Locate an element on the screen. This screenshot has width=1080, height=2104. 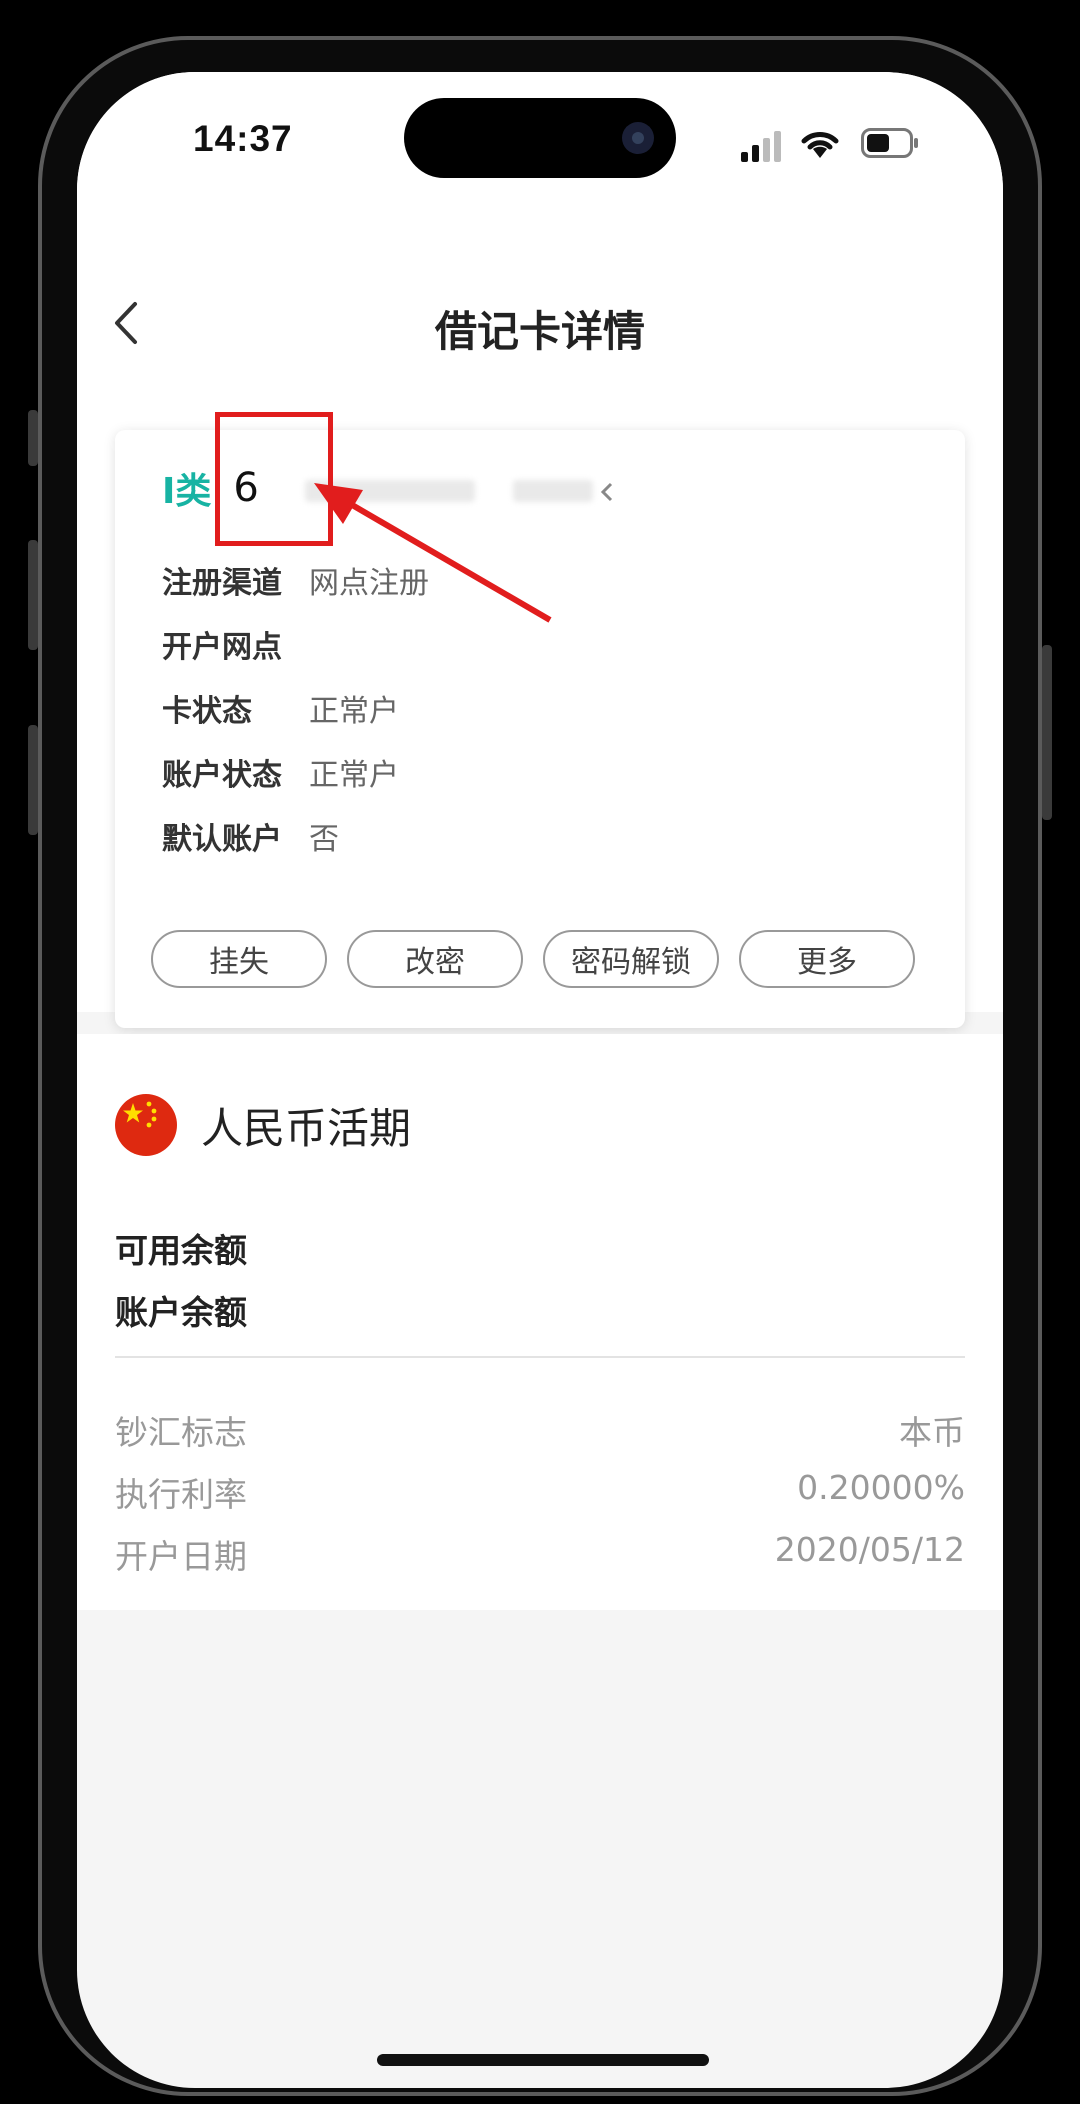
side-button-power is located at coordinates (1047, 732).